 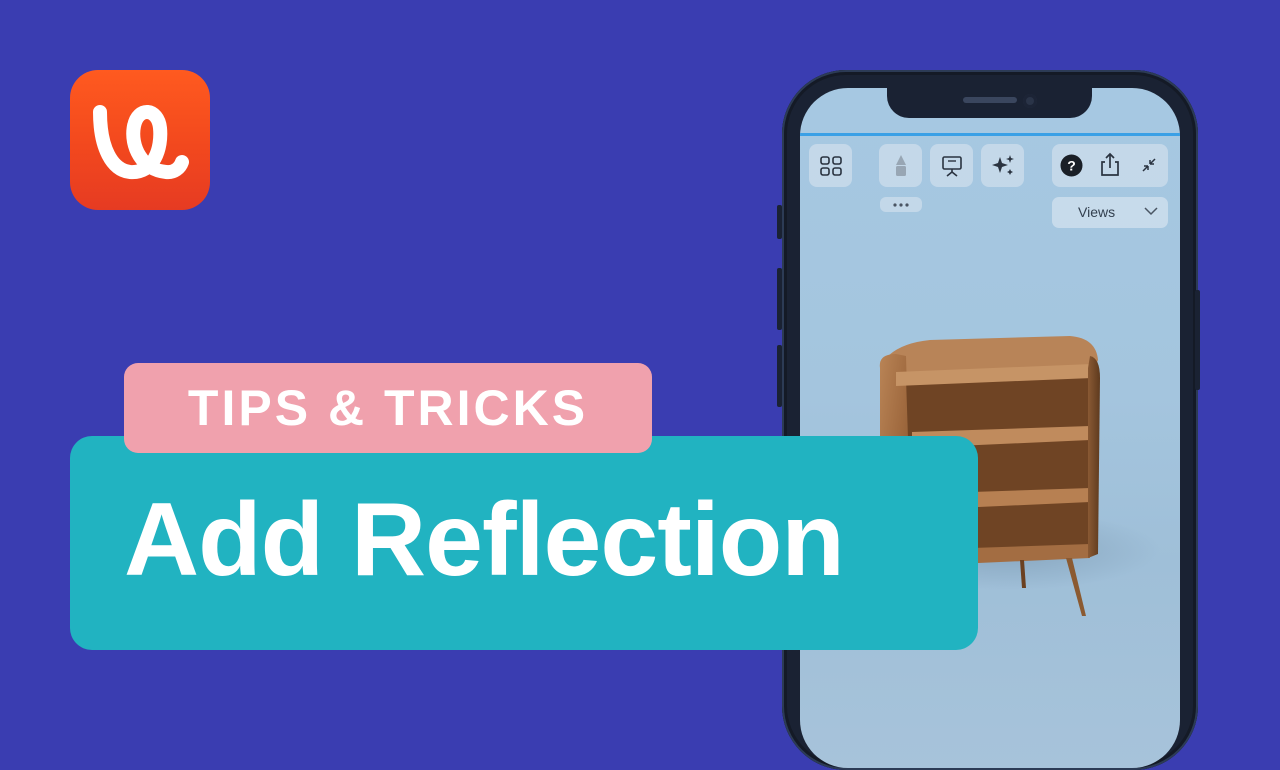 I want to click on collapse-button, so click(x=1149, y=165).